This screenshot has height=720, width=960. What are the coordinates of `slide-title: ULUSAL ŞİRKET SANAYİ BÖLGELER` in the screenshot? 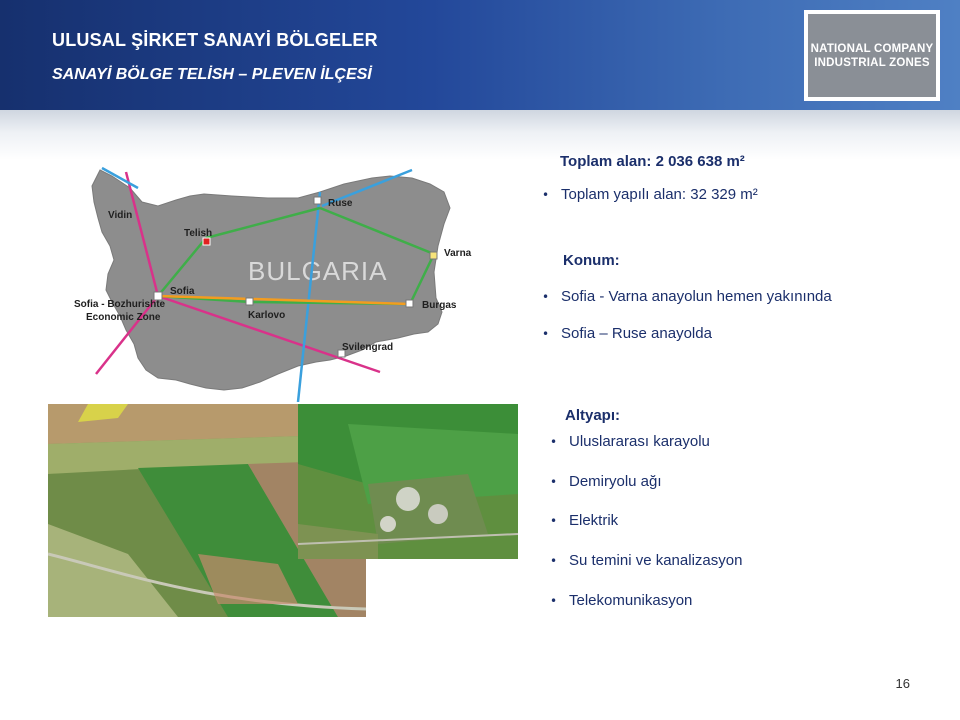 It's located at (215, 40).